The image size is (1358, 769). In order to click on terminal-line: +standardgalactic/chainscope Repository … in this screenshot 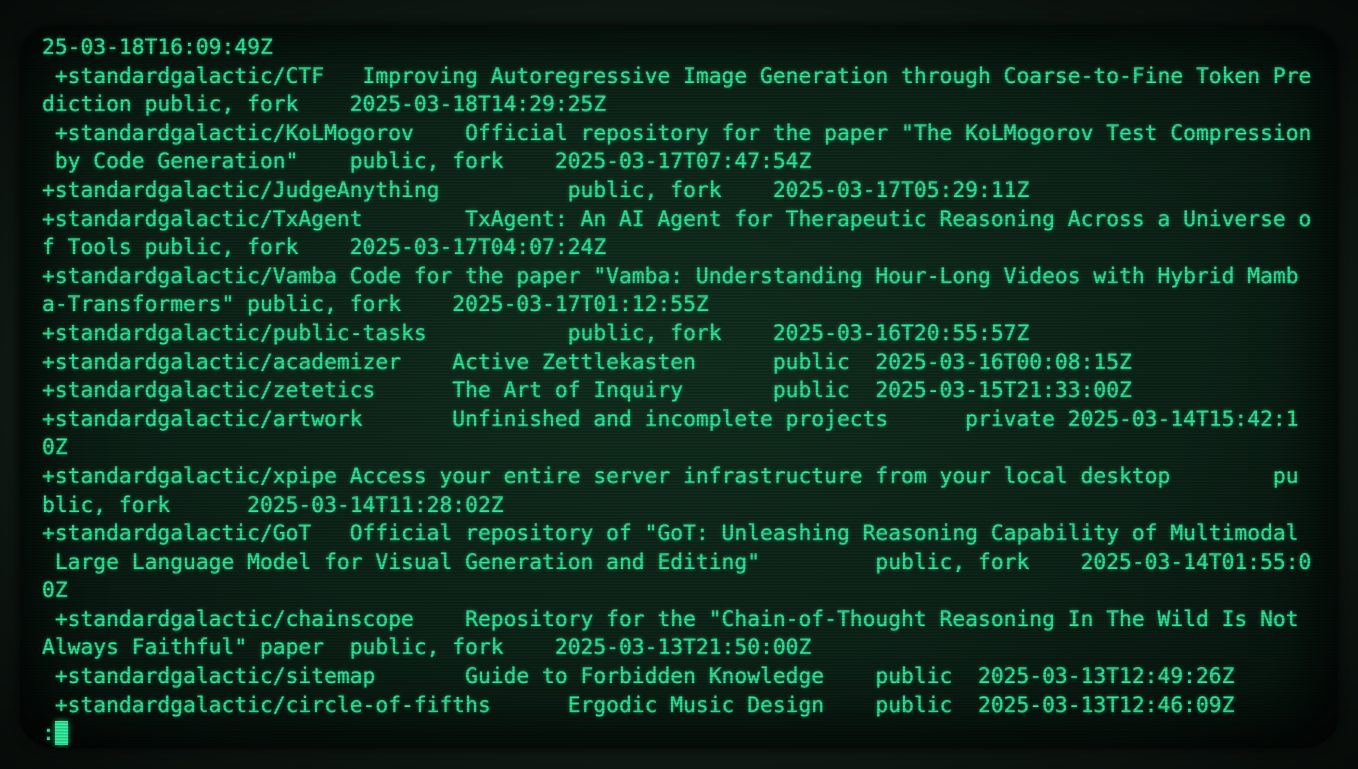, I will do `click(670, 619)`.